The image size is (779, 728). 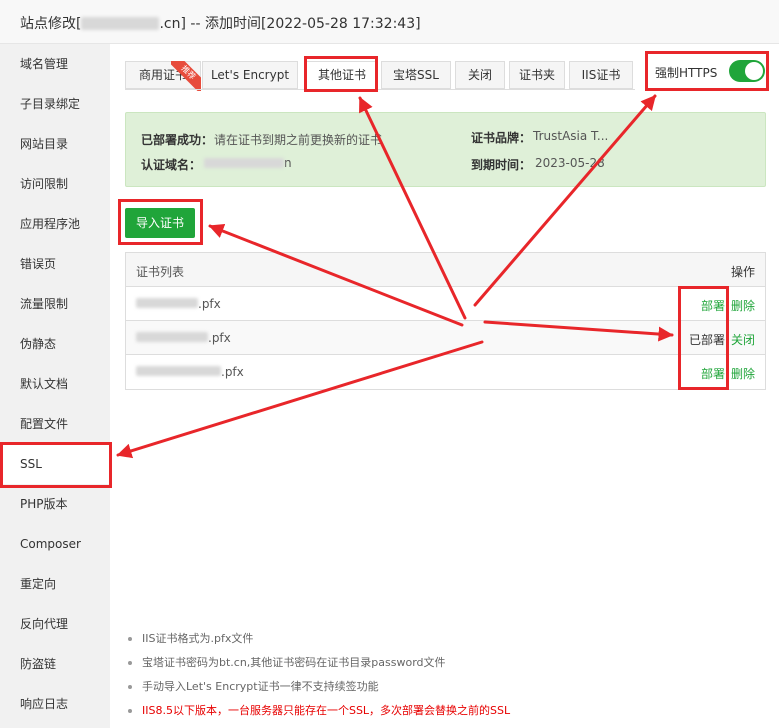 What do you see at coordinates (686, 73) in the screenshot?
I see `force-https-label: 强制HTTPS` at bounding box center [686, 73].